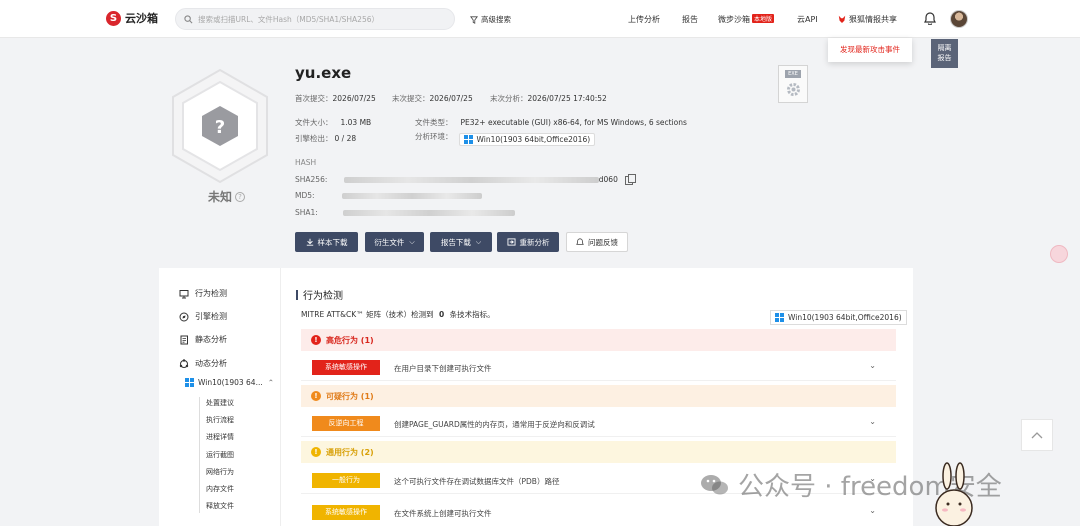 The width and height of the screenshot is (1080, 526). Describe the element at coordinates (316, 452) in the screenshot. I see `alert-icon: !` at that location.